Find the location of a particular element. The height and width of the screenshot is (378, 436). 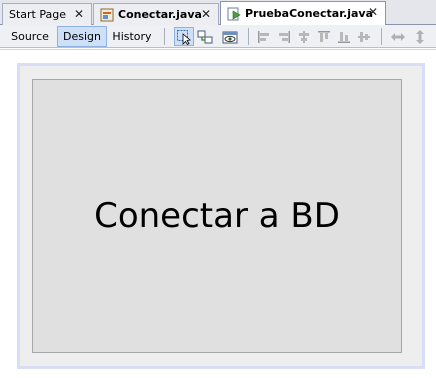

resize-horizontally-icon is located at coordinates (398, 36).